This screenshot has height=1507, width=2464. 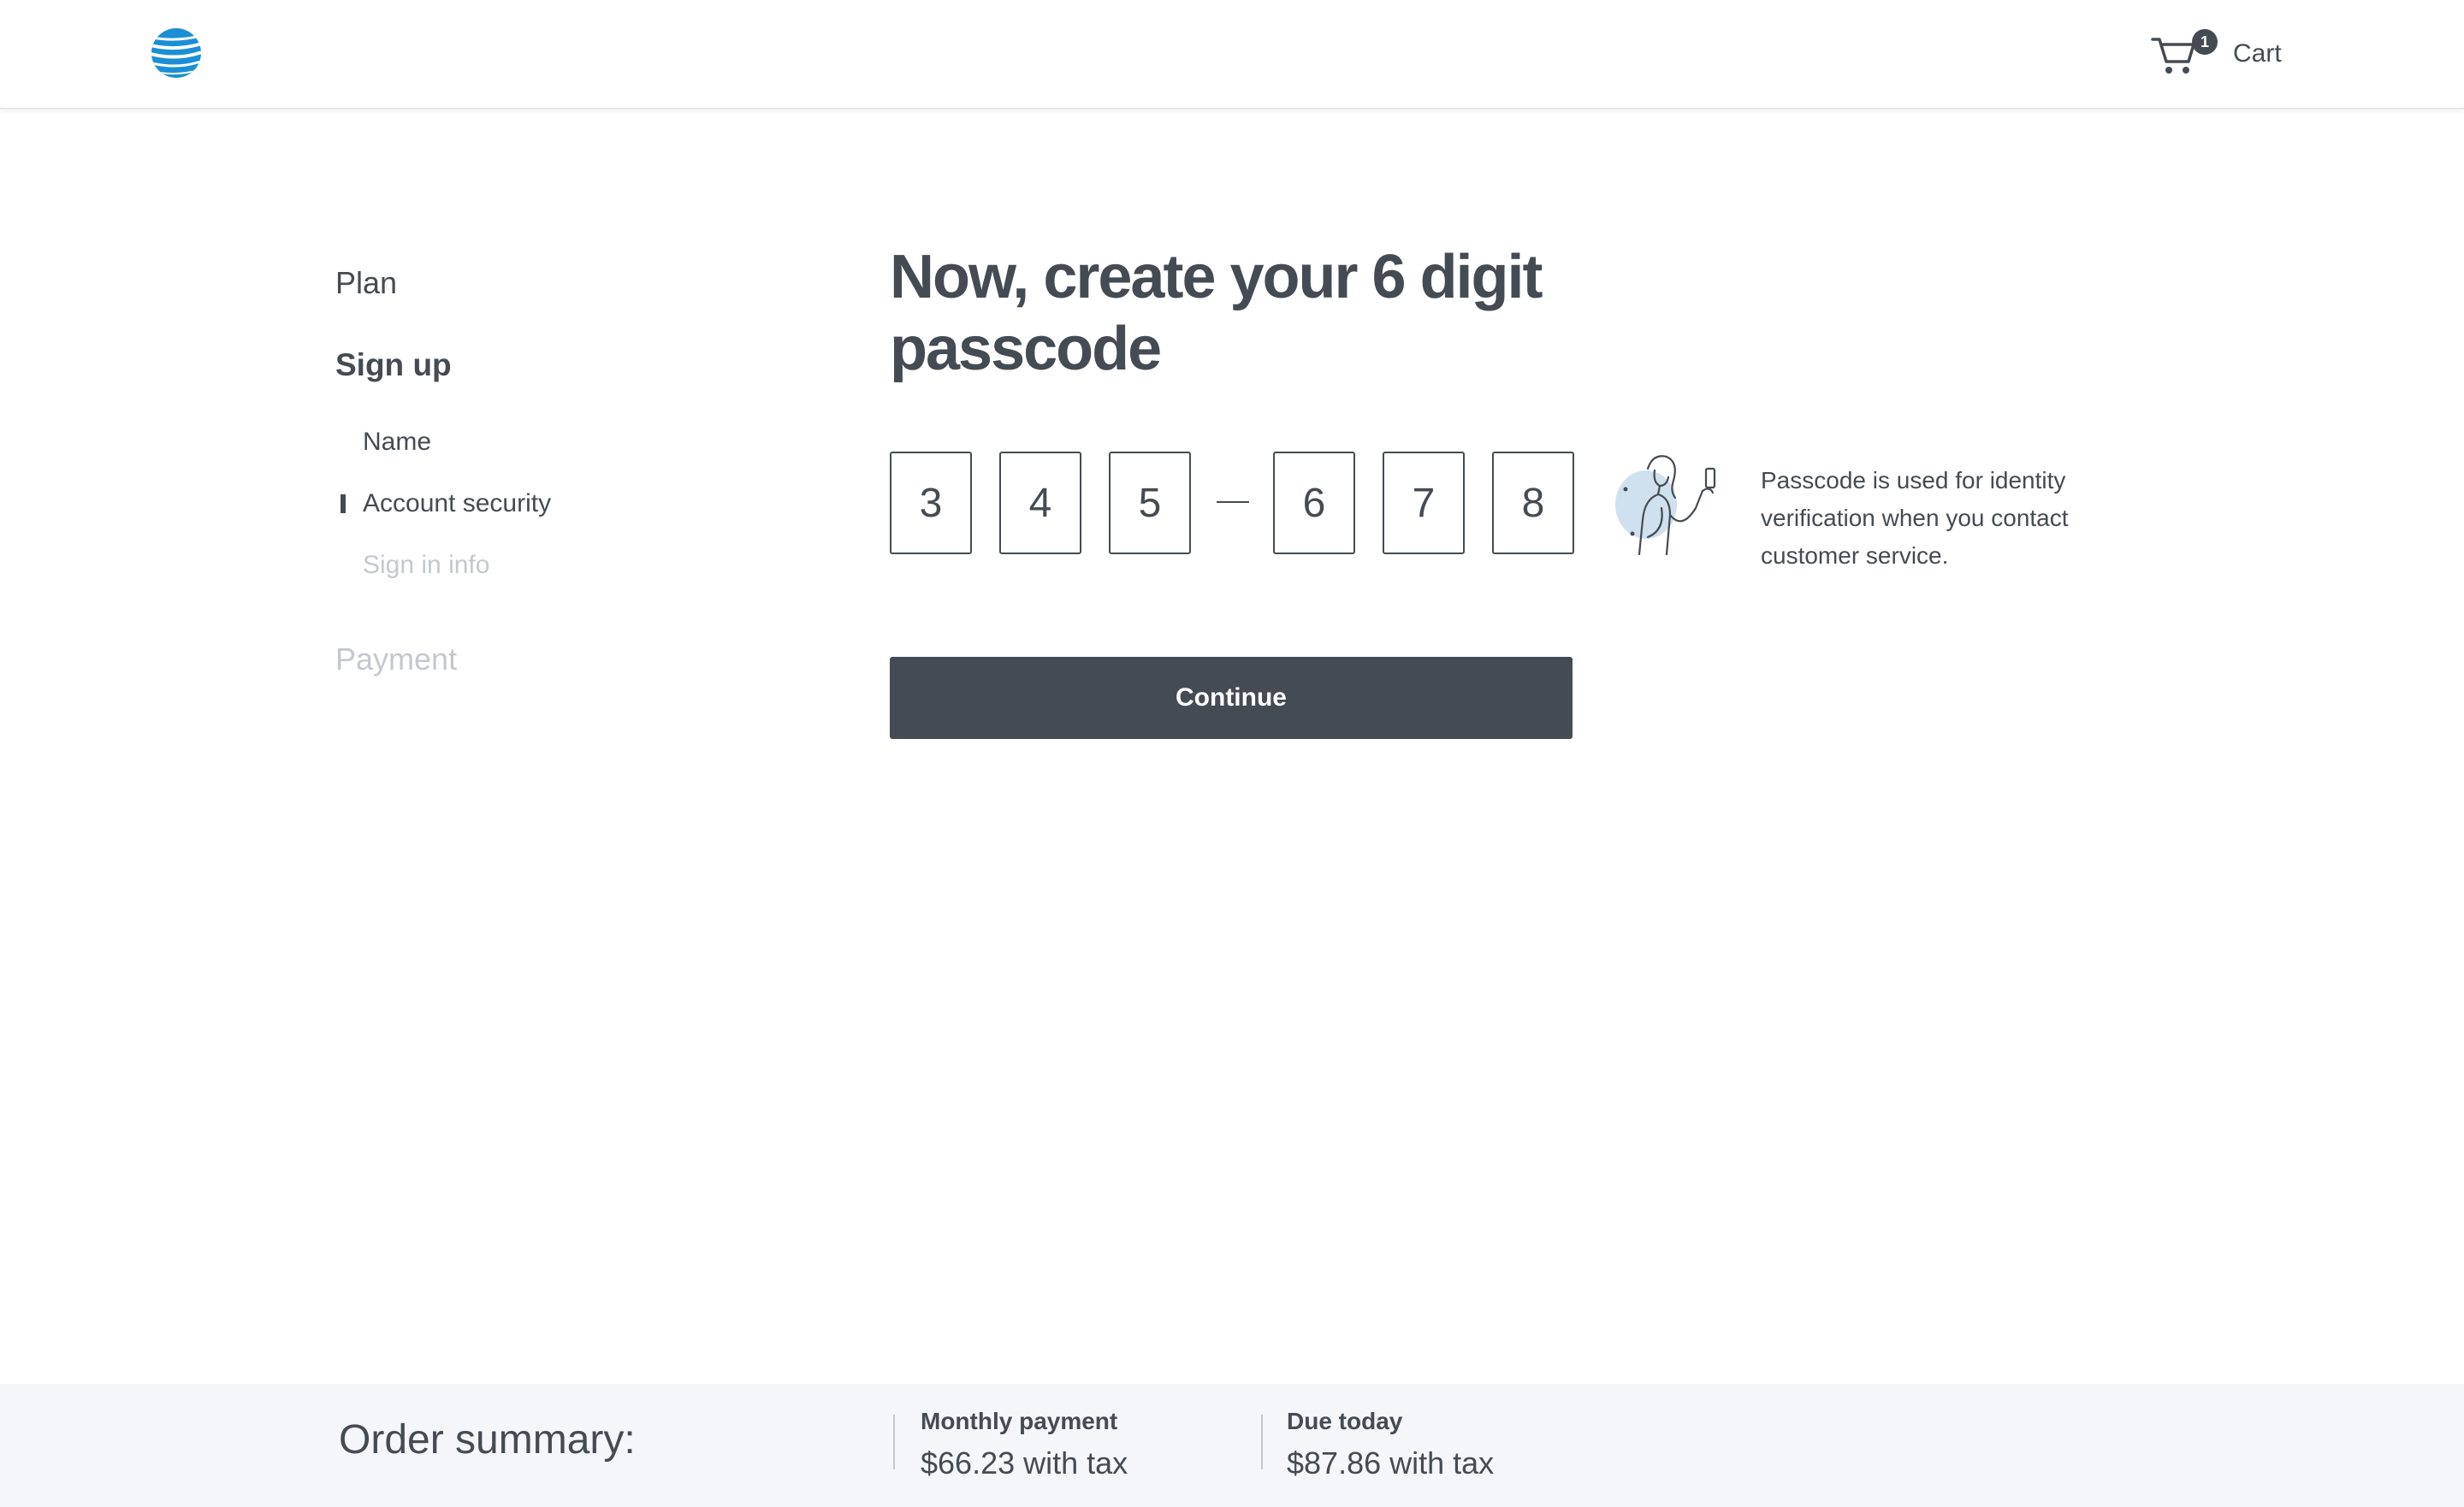 I want to click on att-globe-icon, so click(x=176, y=53).